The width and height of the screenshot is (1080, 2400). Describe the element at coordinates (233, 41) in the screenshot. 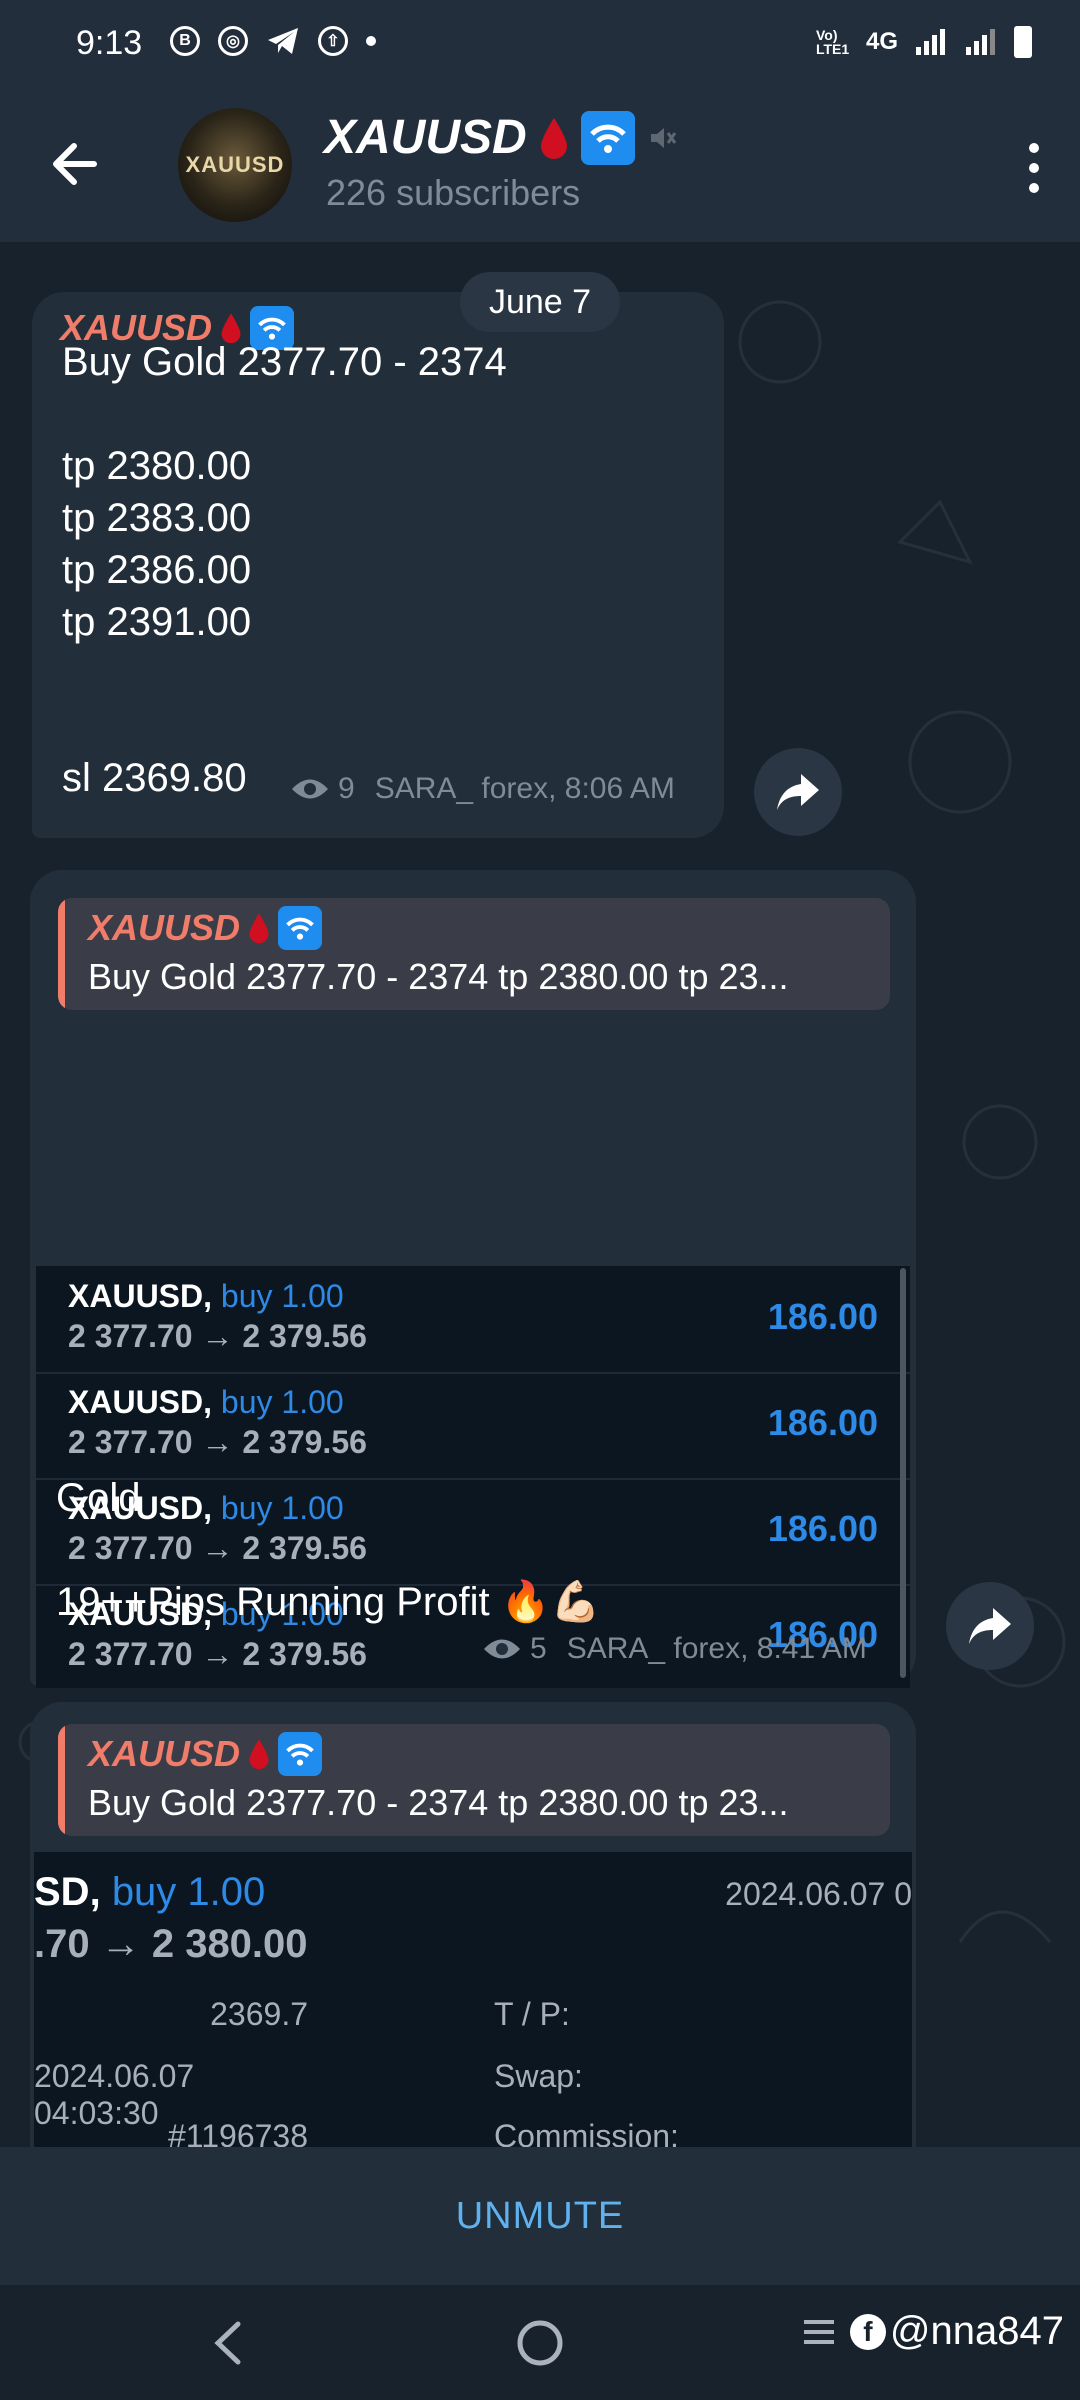

I see `globe-icon: ◎` at that location.